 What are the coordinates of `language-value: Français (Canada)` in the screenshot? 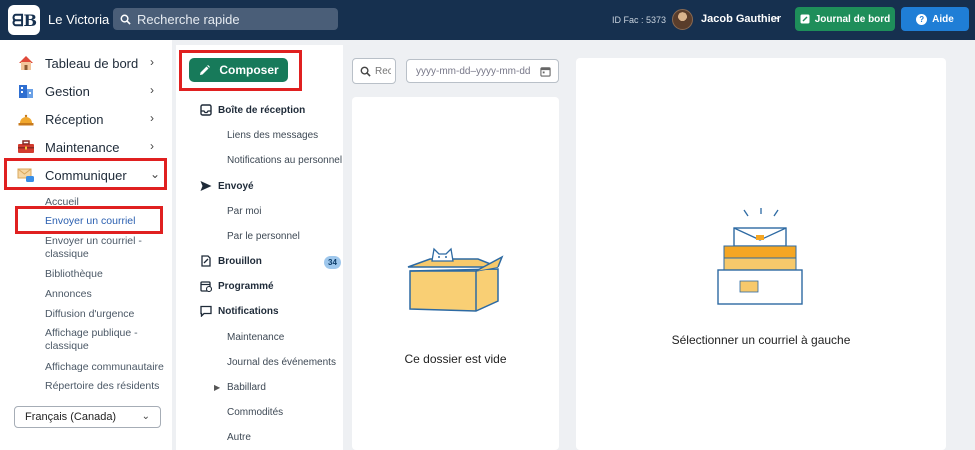 It's located at (71, 417).